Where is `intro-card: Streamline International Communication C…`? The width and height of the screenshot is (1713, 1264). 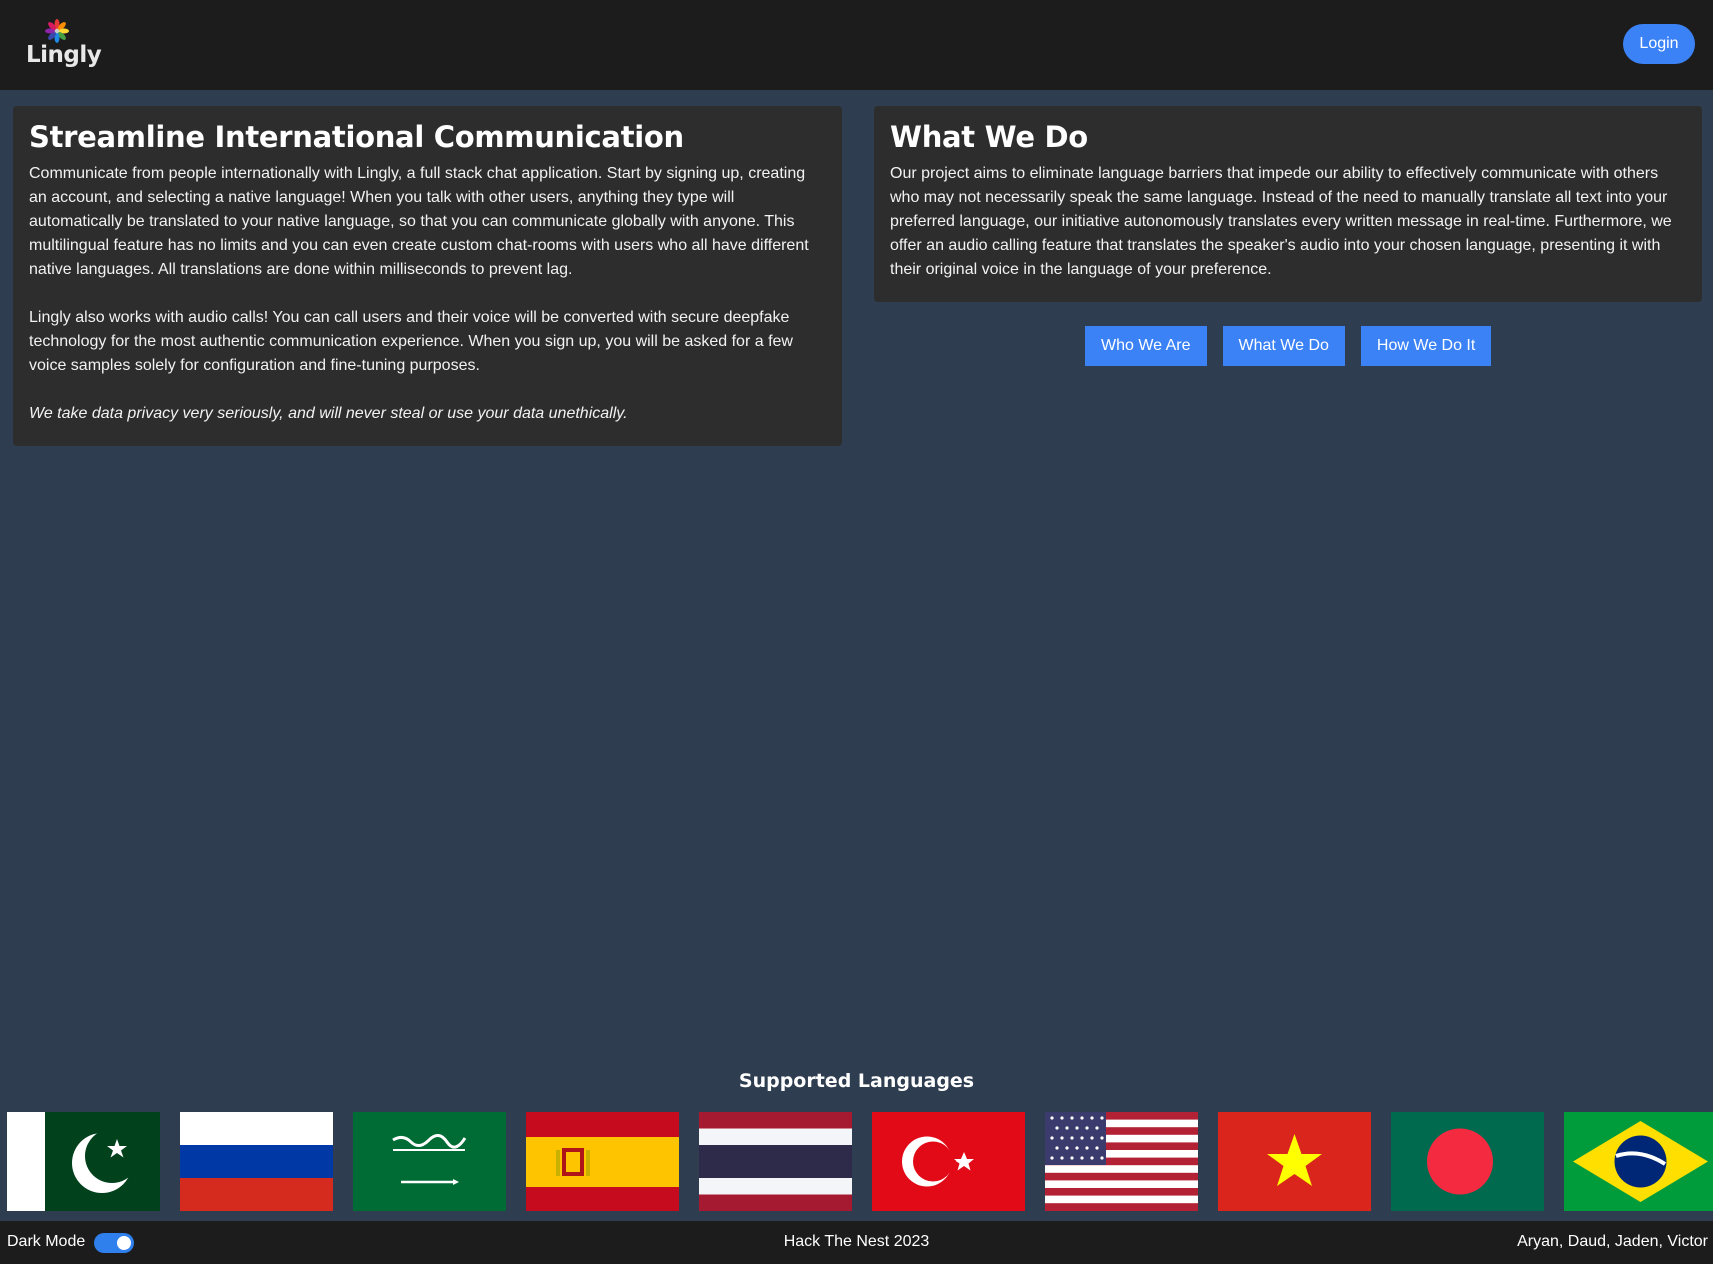 intro-card: Streamline International Communication C… is located at coordinates (427, 276).